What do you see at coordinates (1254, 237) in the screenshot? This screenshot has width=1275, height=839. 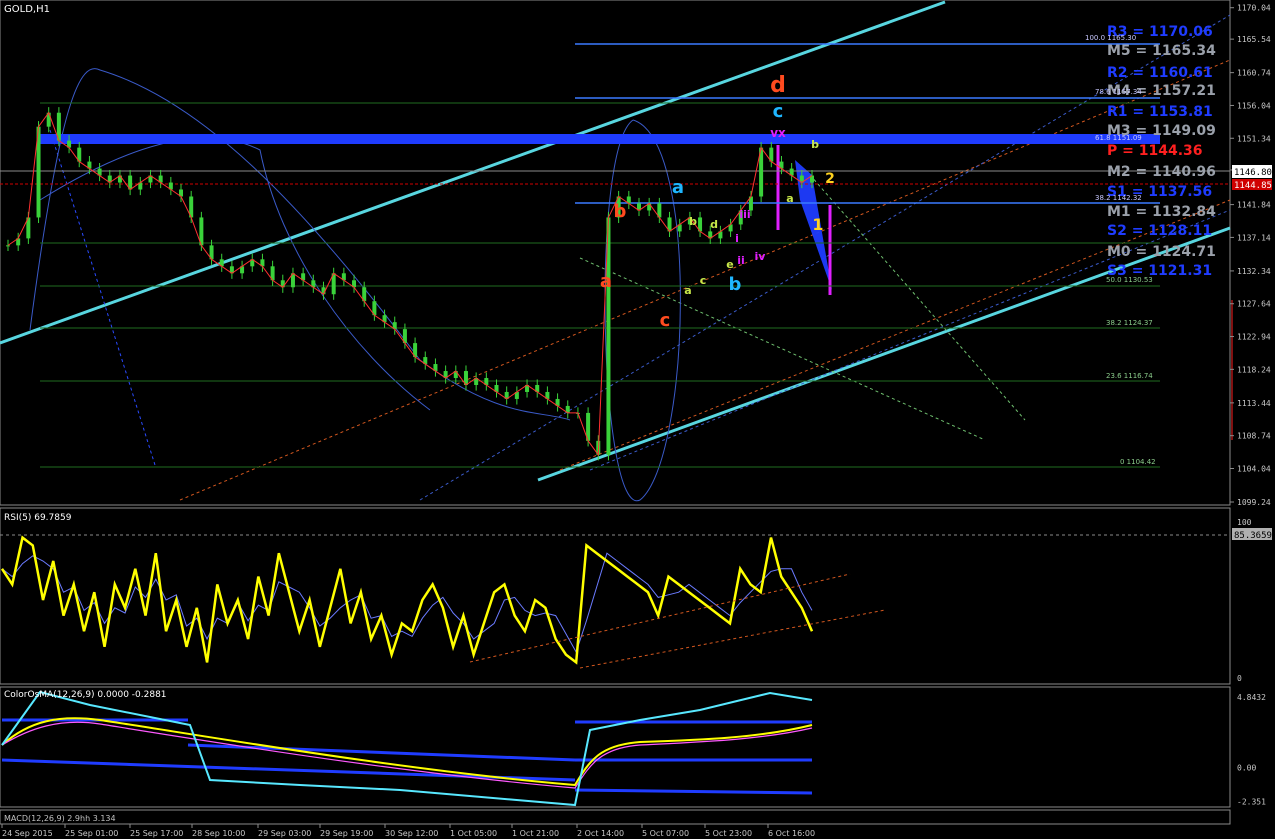 I see `price-tick-label: 1137.14` at bounding box center [1254, 237].